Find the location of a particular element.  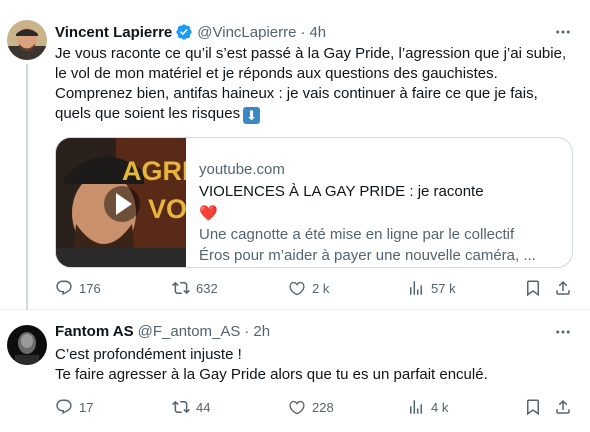

tweet-header: Fantom AS @F_antom_AS · 2h is located at coordinates (162, 331).